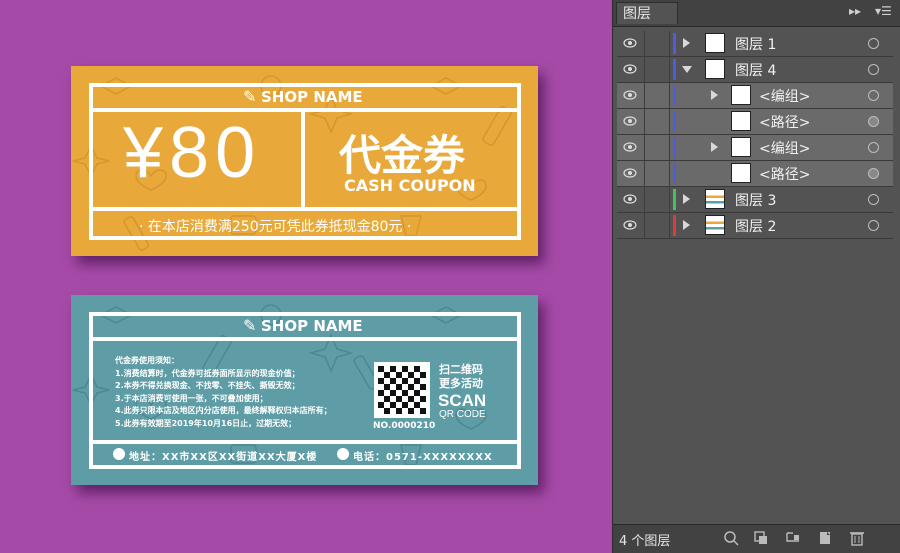  Describe the element at coordinates (855, 11) in the screenshot. I see `collapse-panel-icon: ▸▸` at that location.